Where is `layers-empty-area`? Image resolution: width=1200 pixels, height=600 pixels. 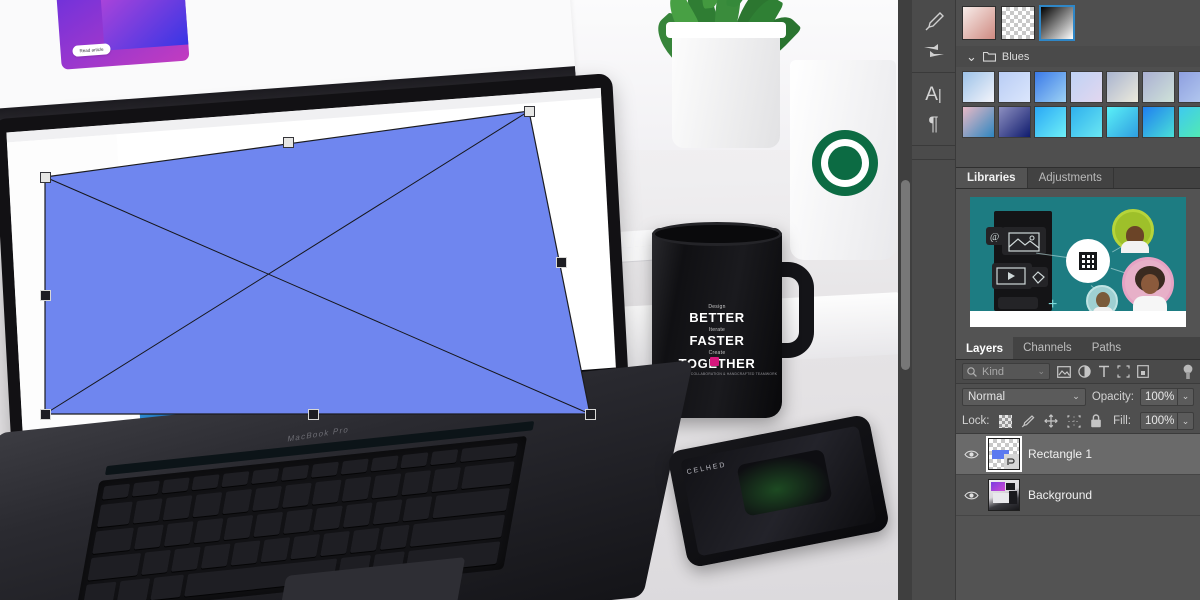
layers-empty-area is located at coordinates (1078, 539).